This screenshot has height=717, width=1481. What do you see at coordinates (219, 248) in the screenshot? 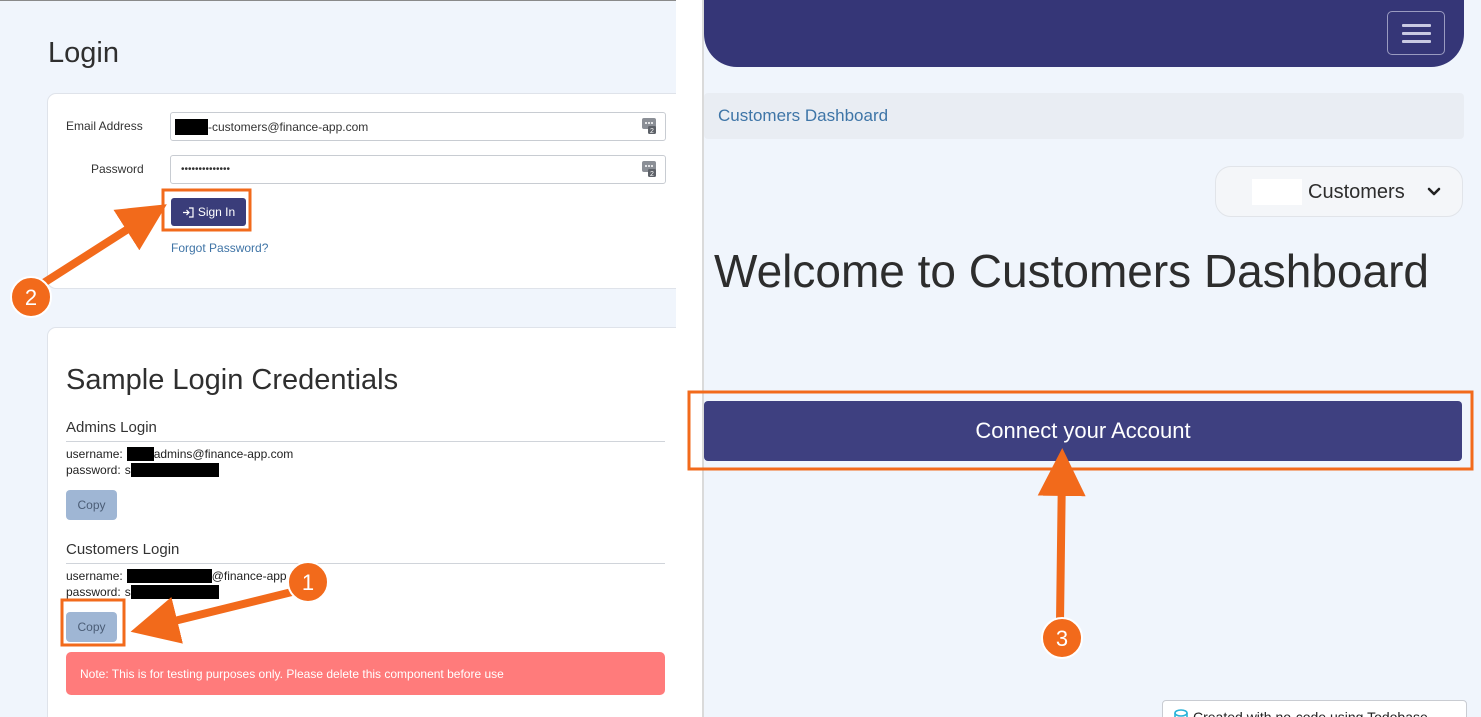
I see `forgot-password-link: Forgot Password?` at bounding box center [219, 248].